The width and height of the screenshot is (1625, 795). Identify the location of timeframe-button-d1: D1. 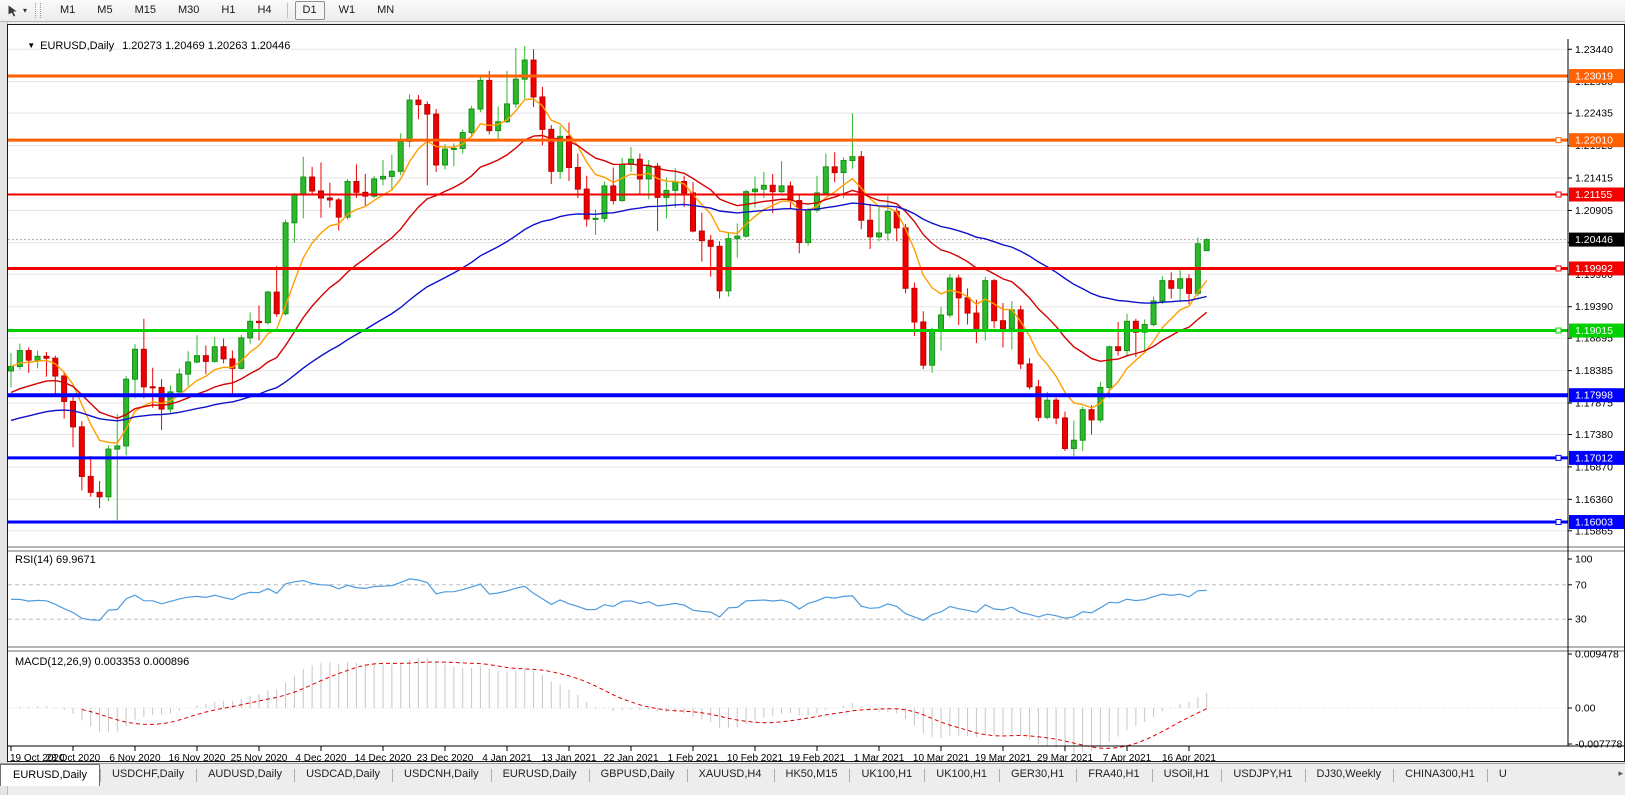
(309, 10).